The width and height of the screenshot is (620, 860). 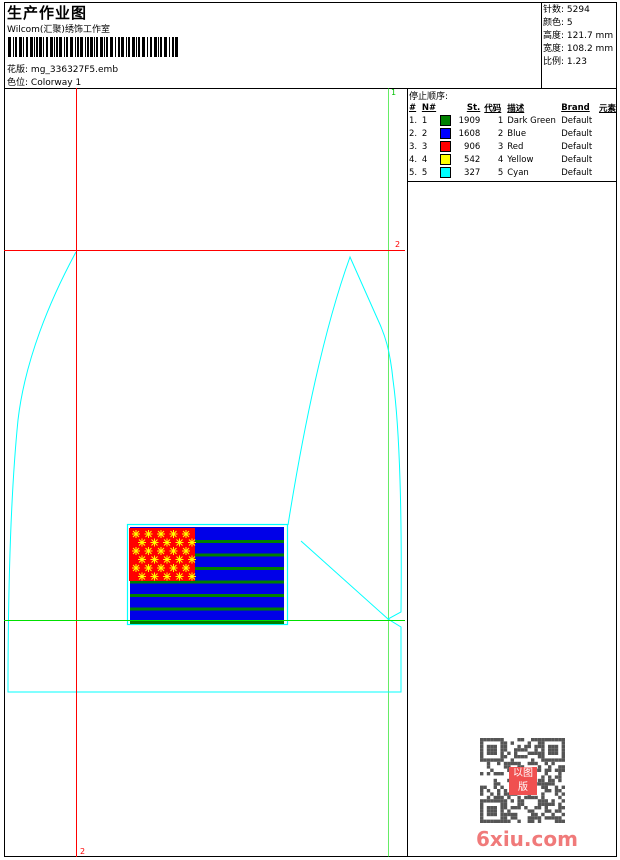 I want to click on marker-label: 2, so click(x=83, y=851).